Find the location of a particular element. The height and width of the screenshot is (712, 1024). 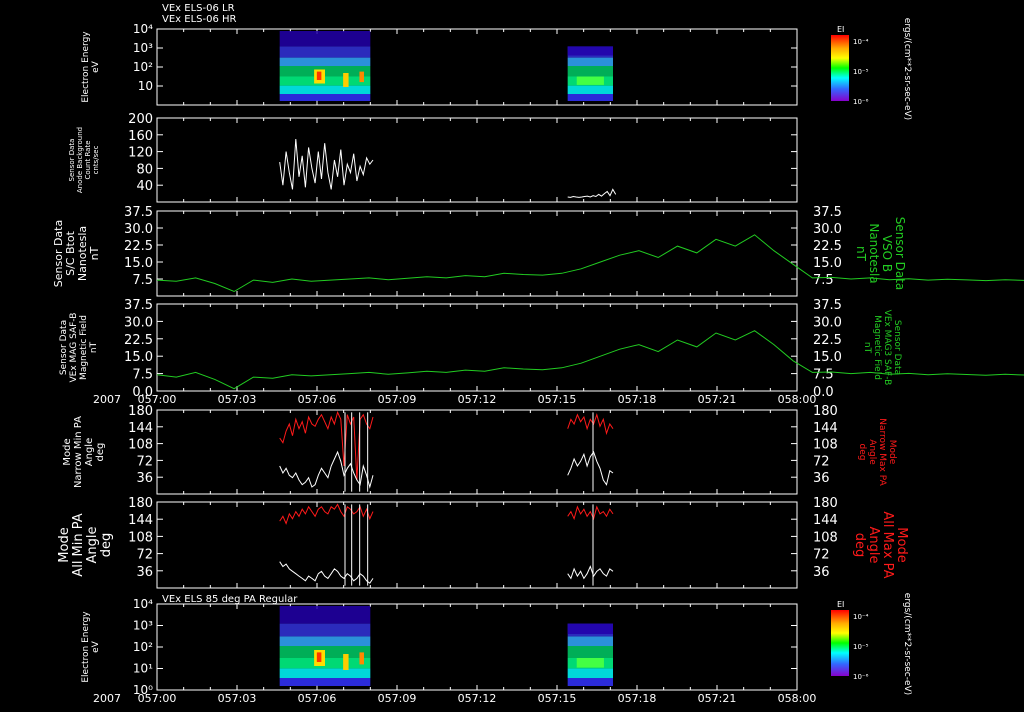

time-tick-label: 057:09 is located at coordinates (397, 399).